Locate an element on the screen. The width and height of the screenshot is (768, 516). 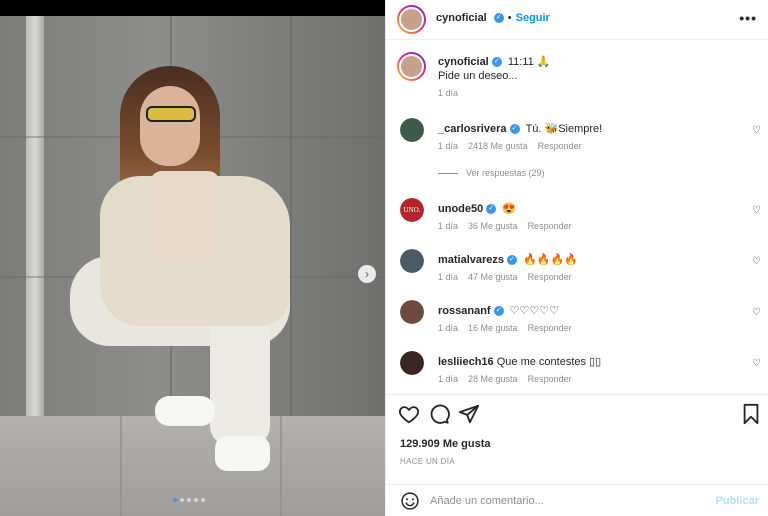
caption-time: 11:11 is located at coordinates (520, 62).